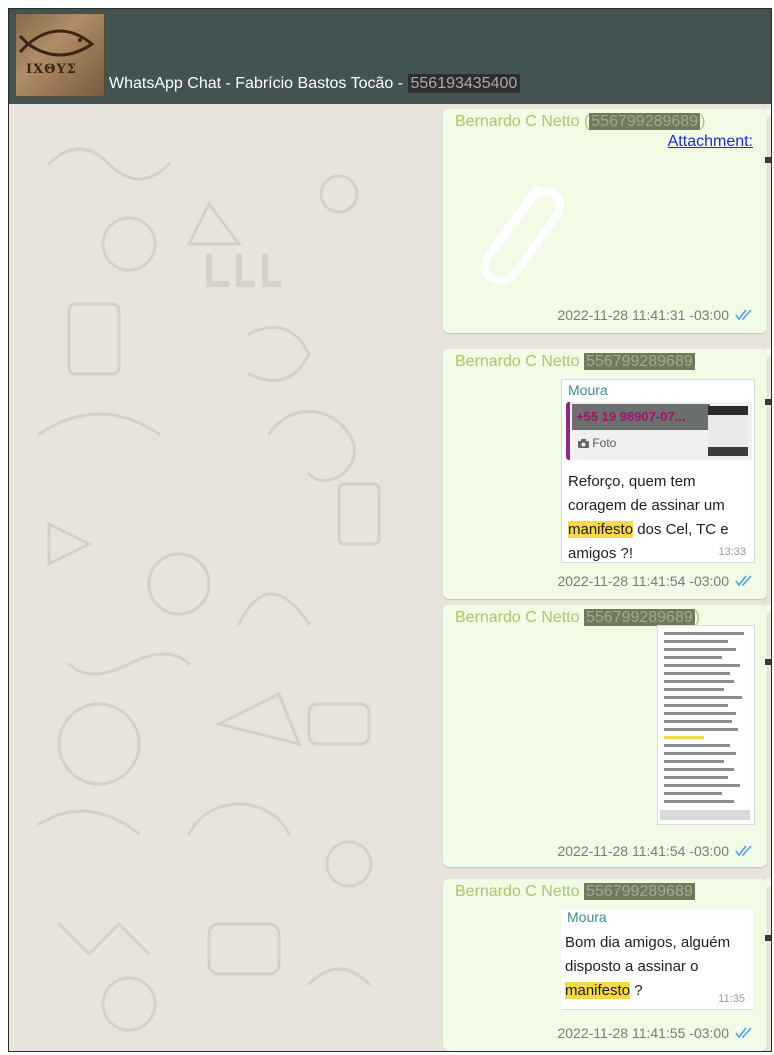  Describe the element at coordinates (636, 990) in the screenshot. I see `quoted-text-after: ?` at that location.